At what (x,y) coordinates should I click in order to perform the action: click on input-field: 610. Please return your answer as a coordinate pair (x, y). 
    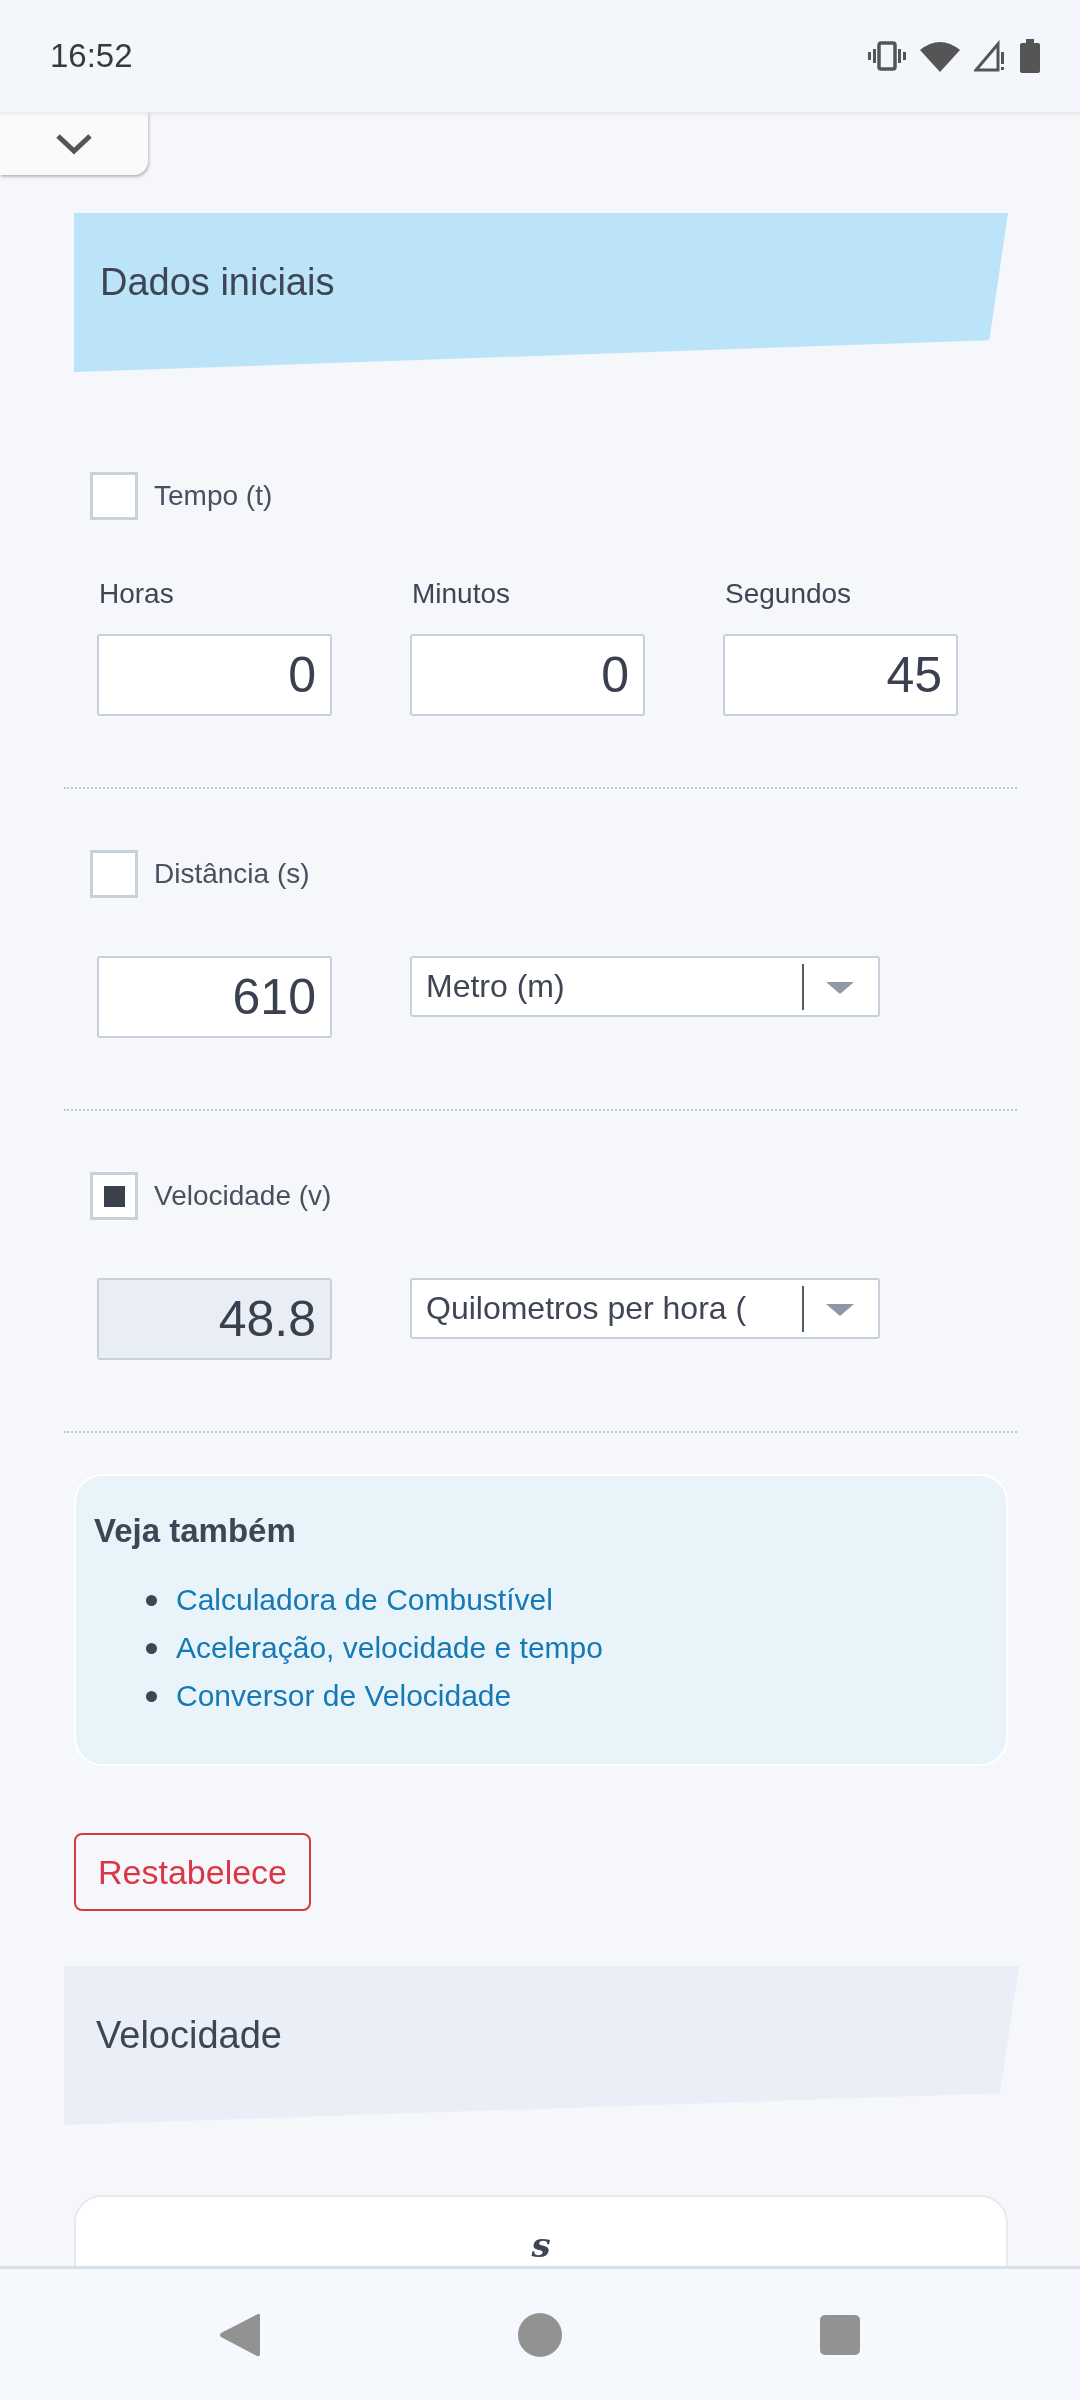
    Looking at the image, I should click on (214, 997).